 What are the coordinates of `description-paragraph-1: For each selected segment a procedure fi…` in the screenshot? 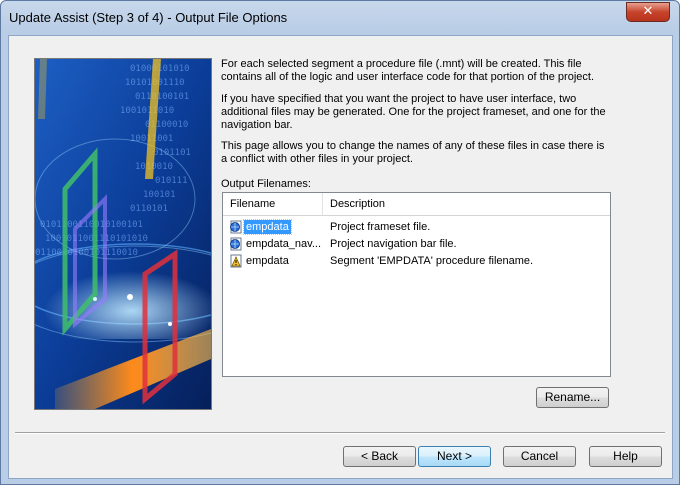 It's located at (408, 70).